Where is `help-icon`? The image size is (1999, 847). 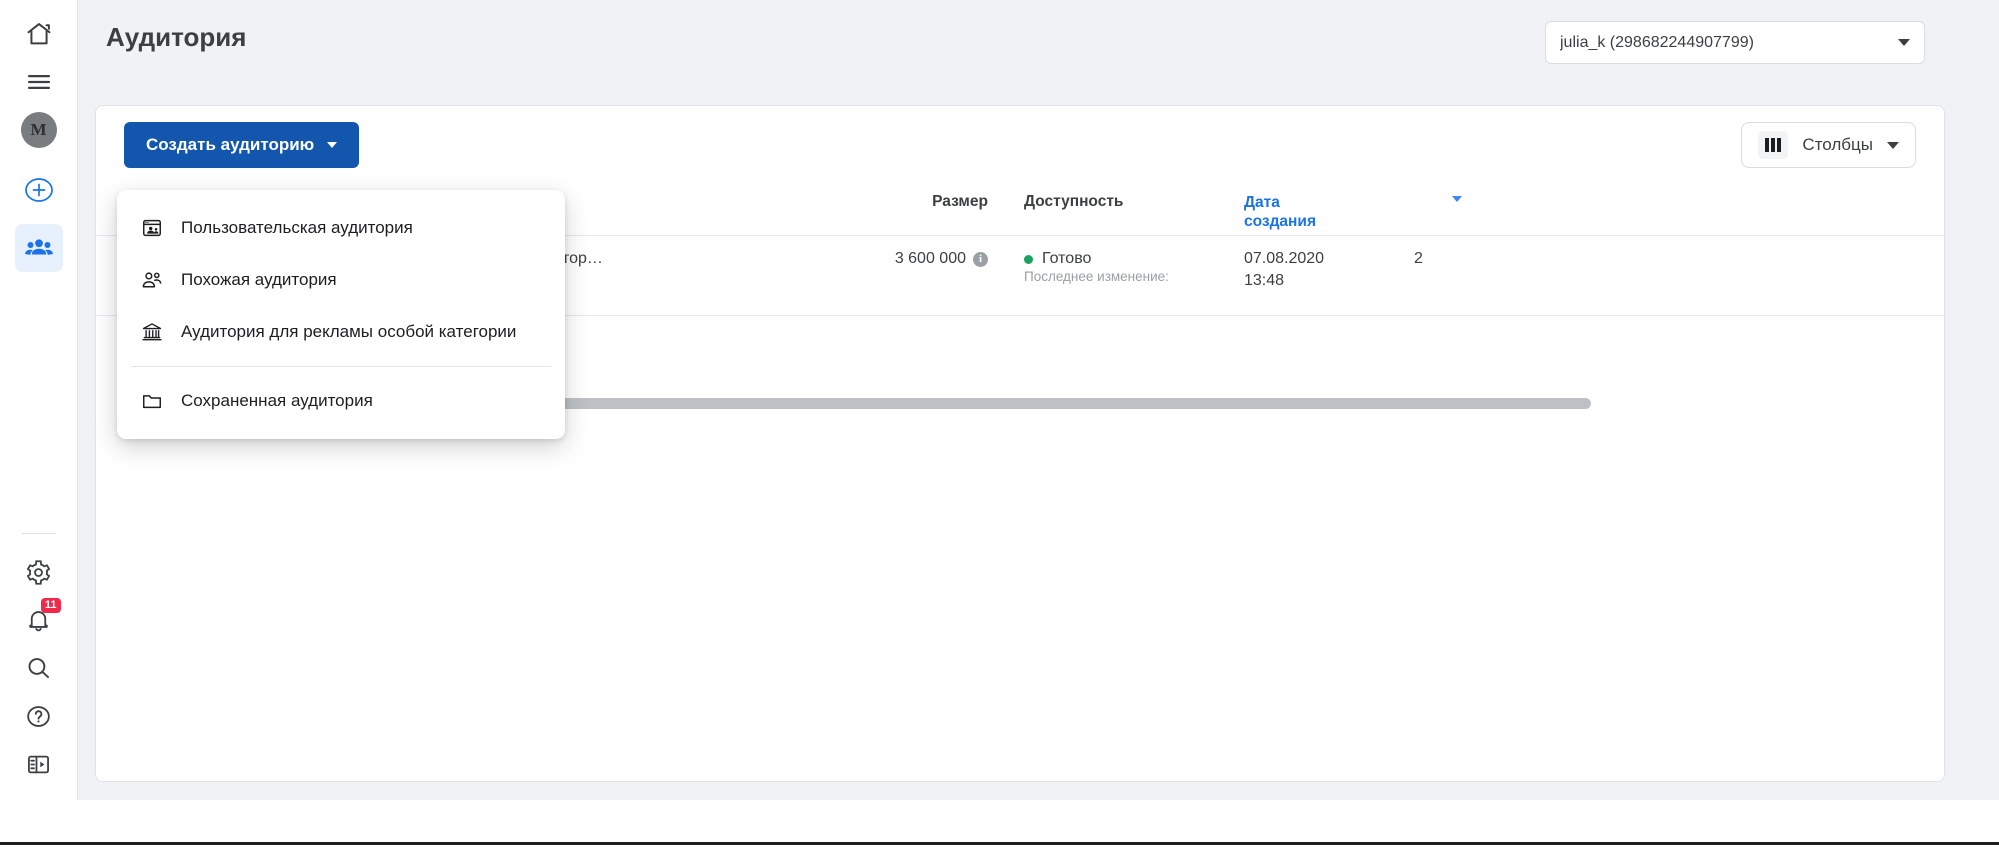
help-icon is located at coordinates (39, 716).